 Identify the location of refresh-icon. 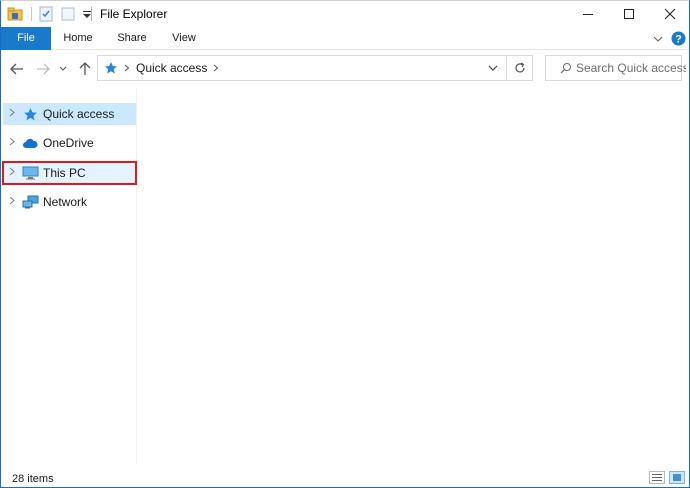
(519, 67).